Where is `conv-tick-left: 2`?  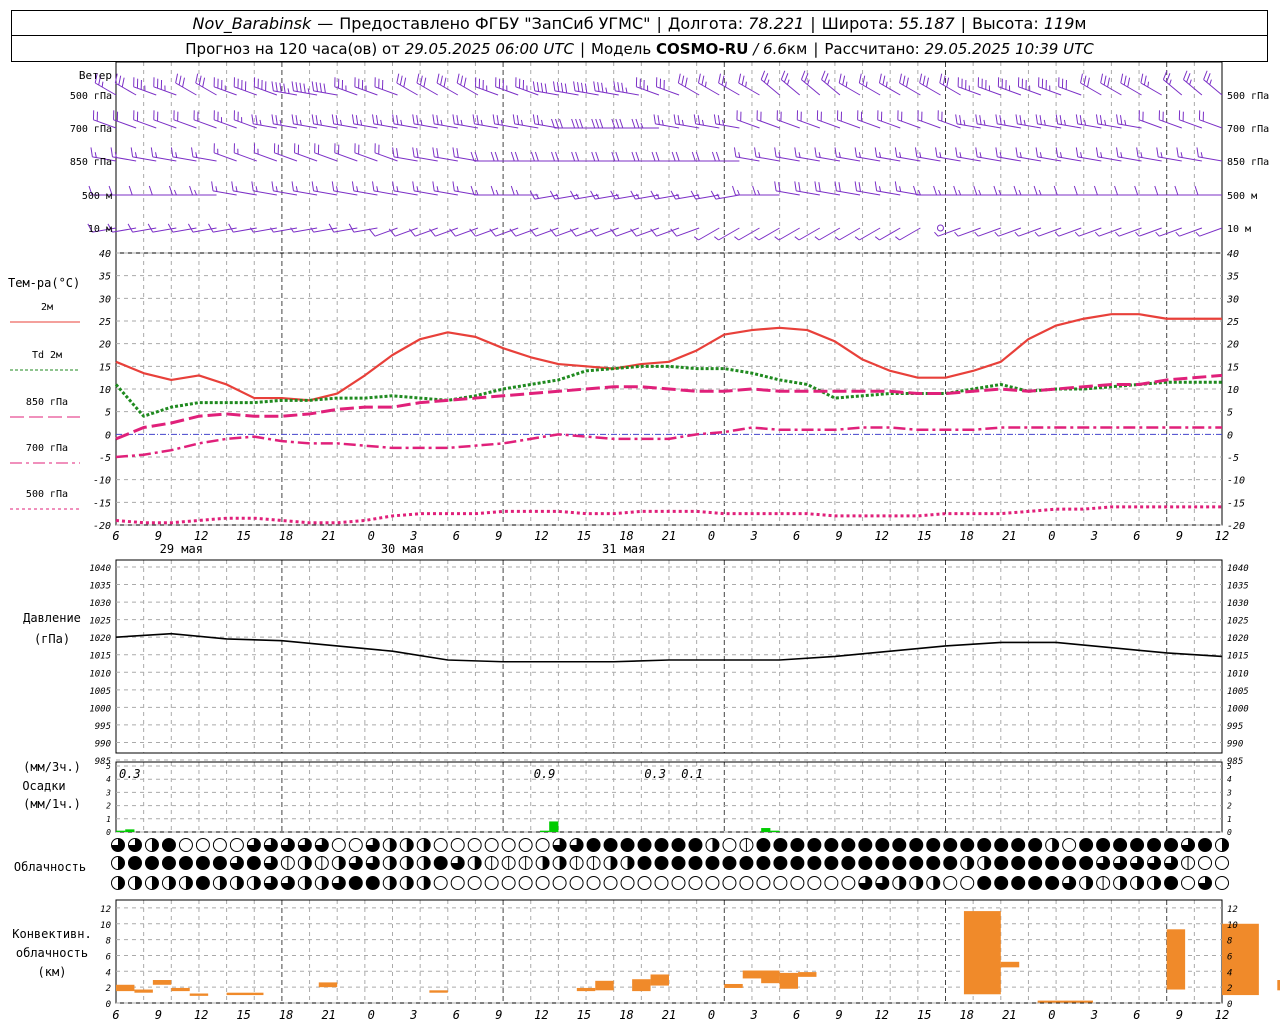
conv-tick-left: 2 is located at coordinates (108, 989).